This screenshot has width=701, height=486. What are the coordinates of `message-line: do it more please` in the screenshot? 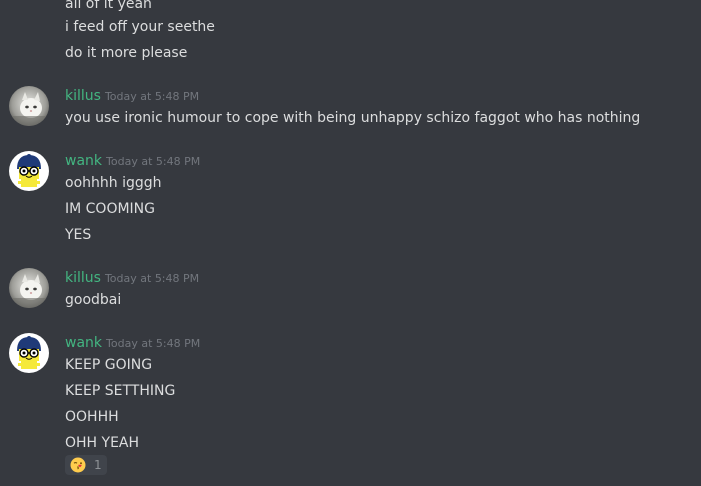 It's located at (126, 53).